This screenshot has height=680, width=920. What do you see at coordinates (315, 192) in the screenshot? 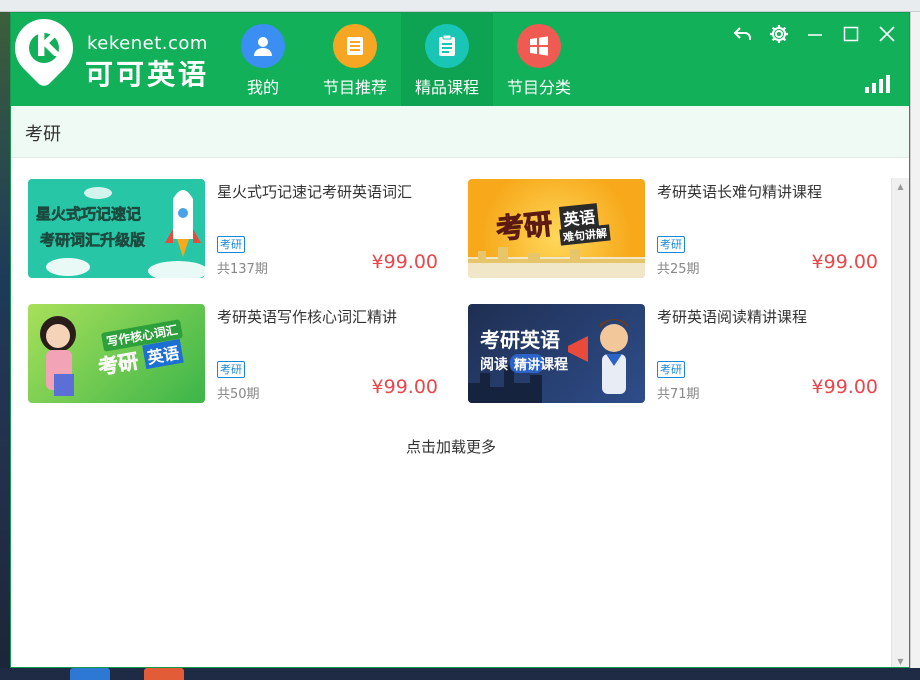
I see `course-title: 星火式巧记速记考研英语词汇` at bounding box center [315, 192].